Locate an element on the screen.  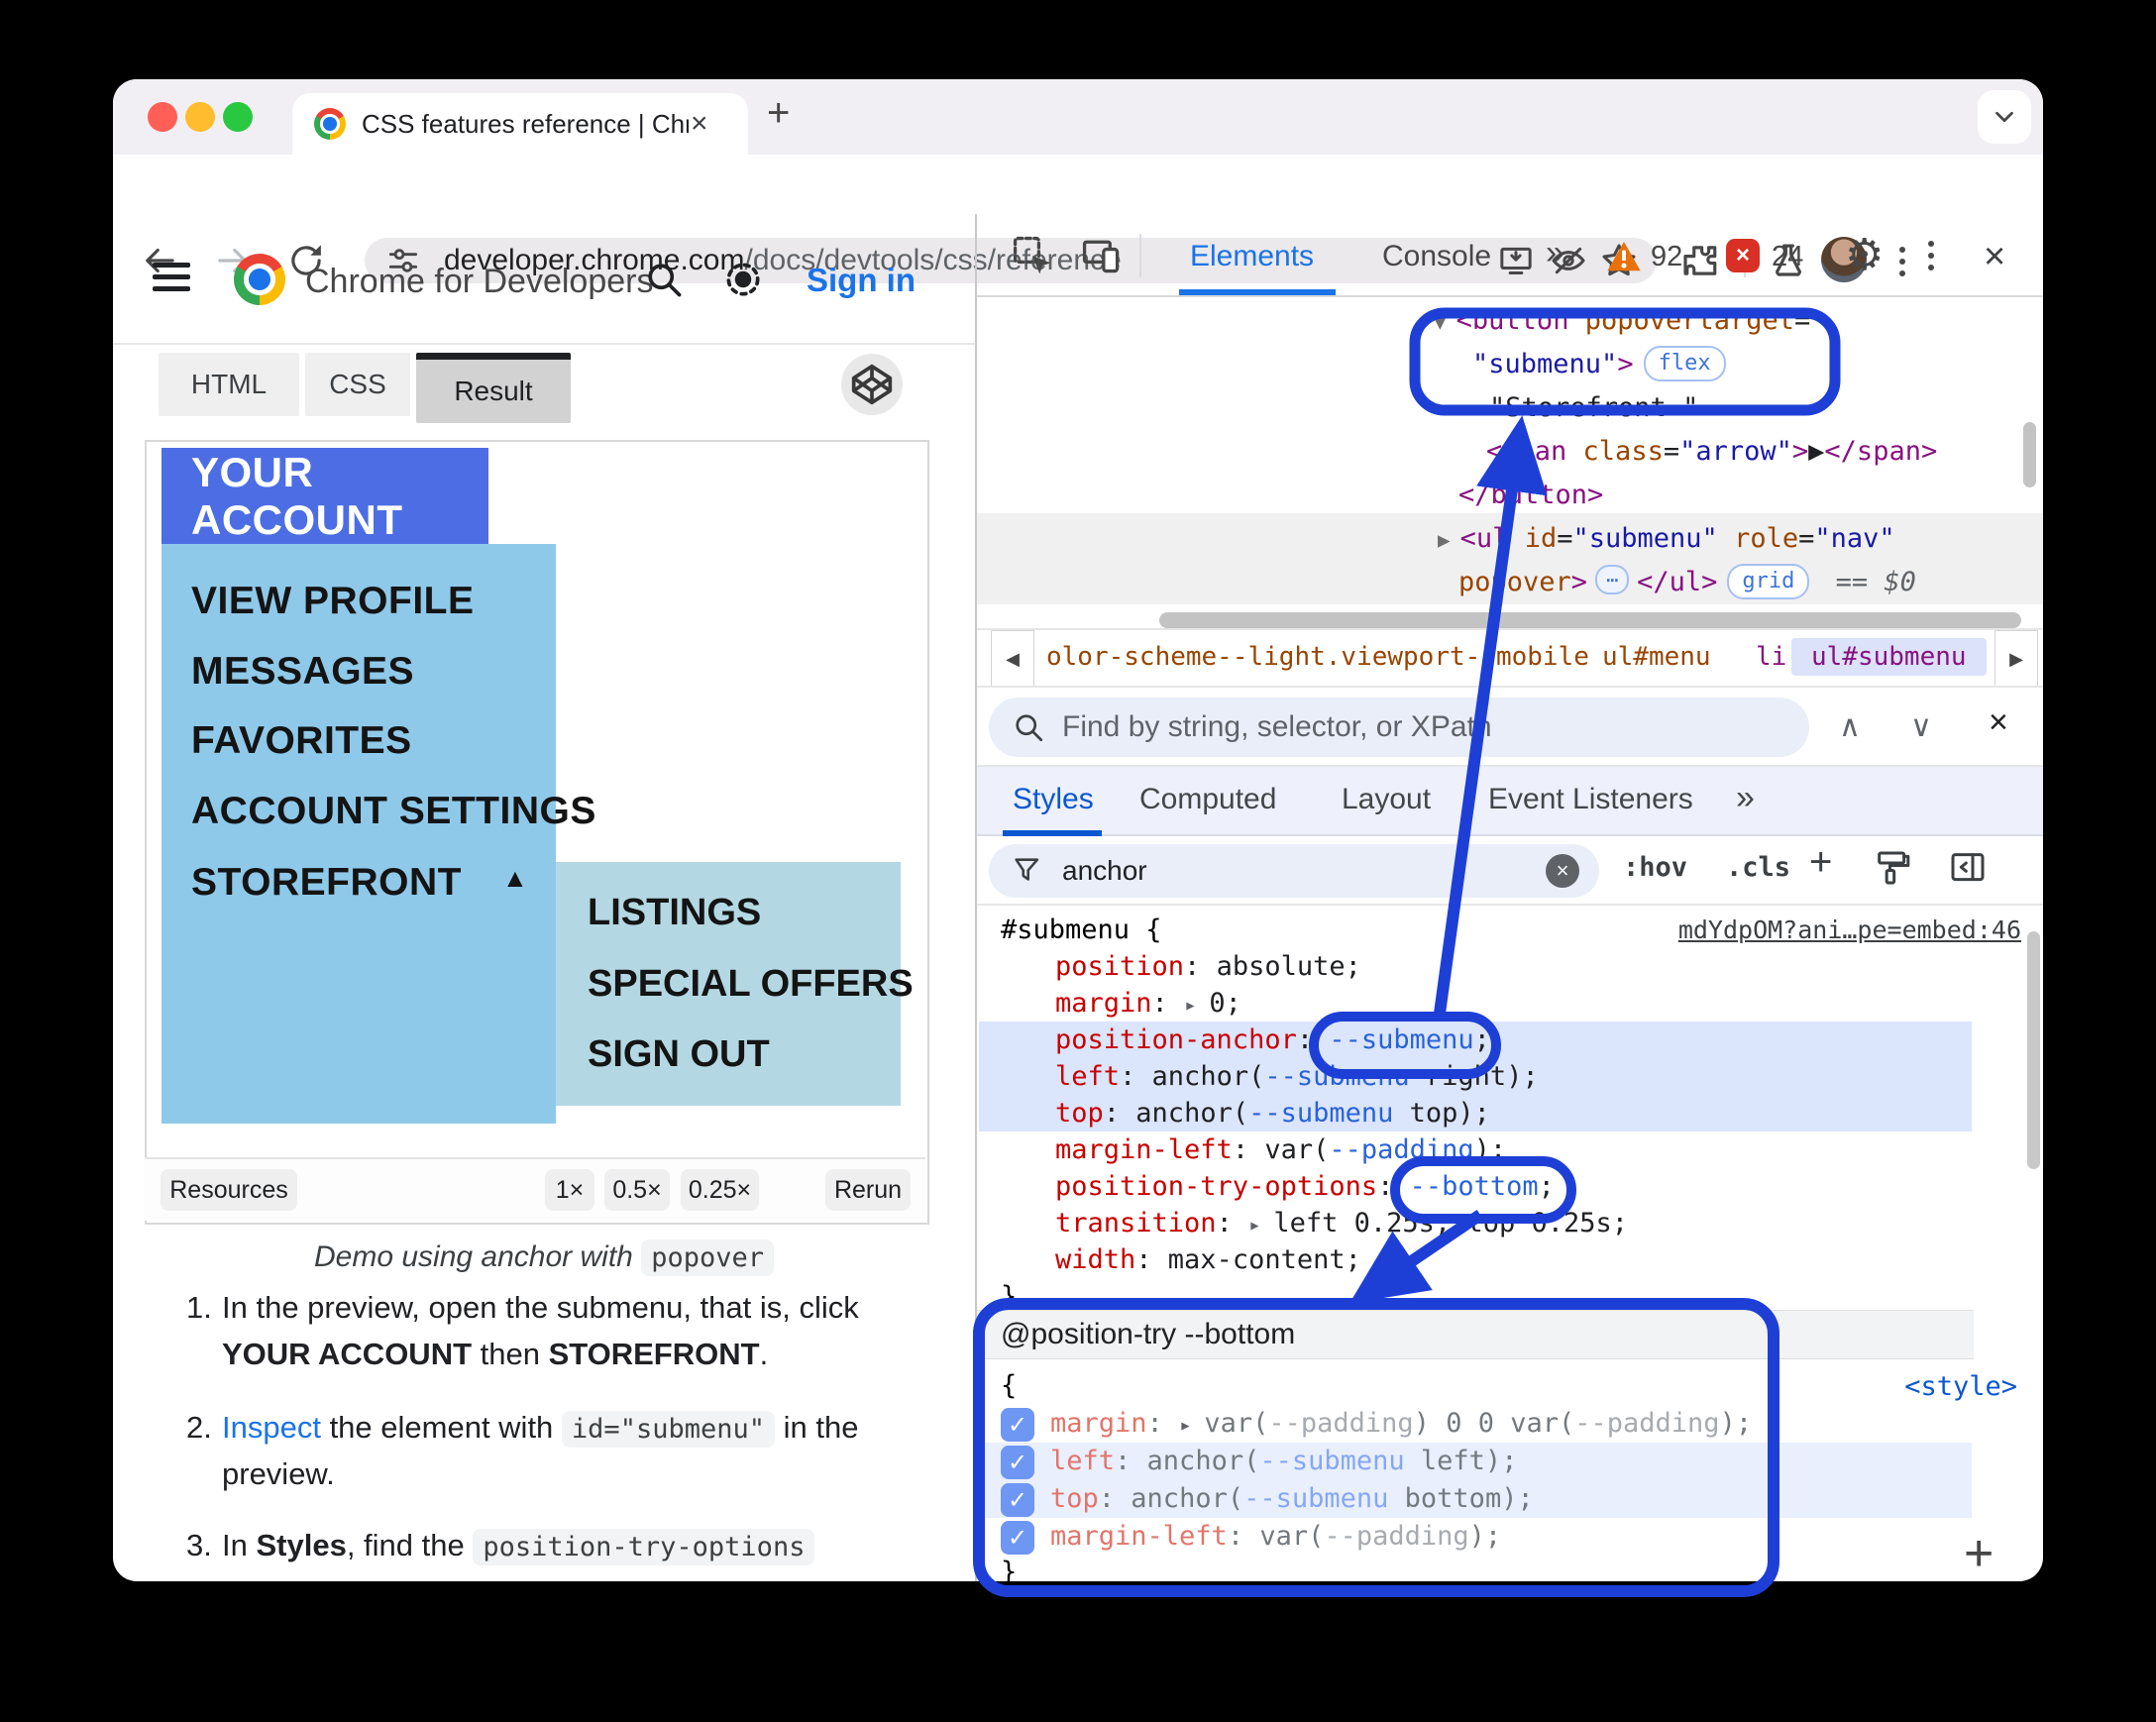
devtools-settings-button: ⚙ is located at coordinates (1864, 255).